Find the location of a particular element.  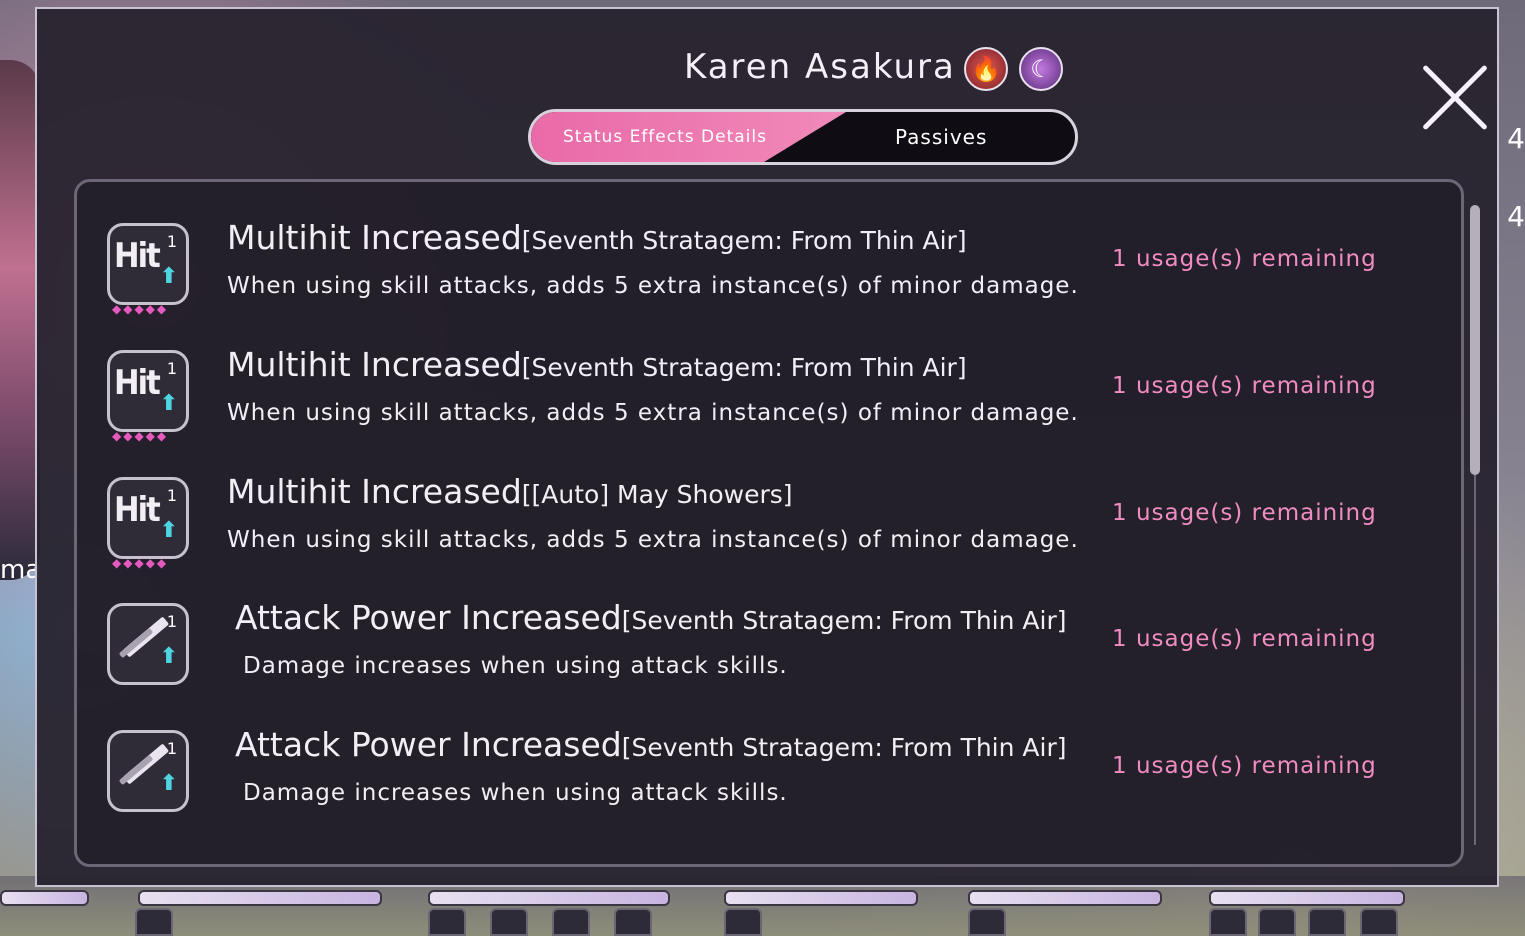

tab-passives: Passives is located at coordinates (941, 137).